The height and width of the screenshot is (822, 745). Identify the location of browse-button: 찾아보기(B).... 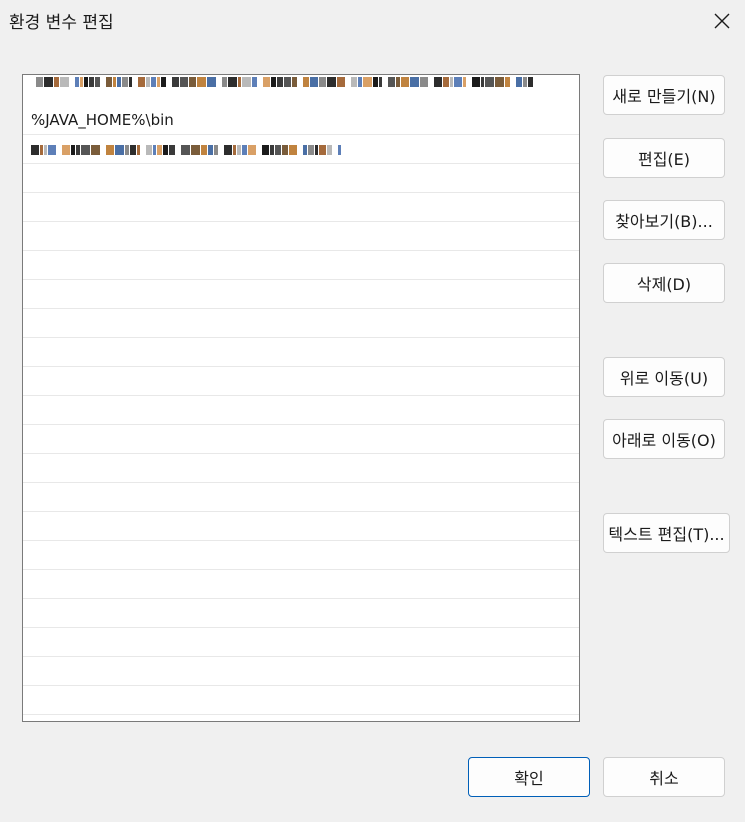
(664, 220).